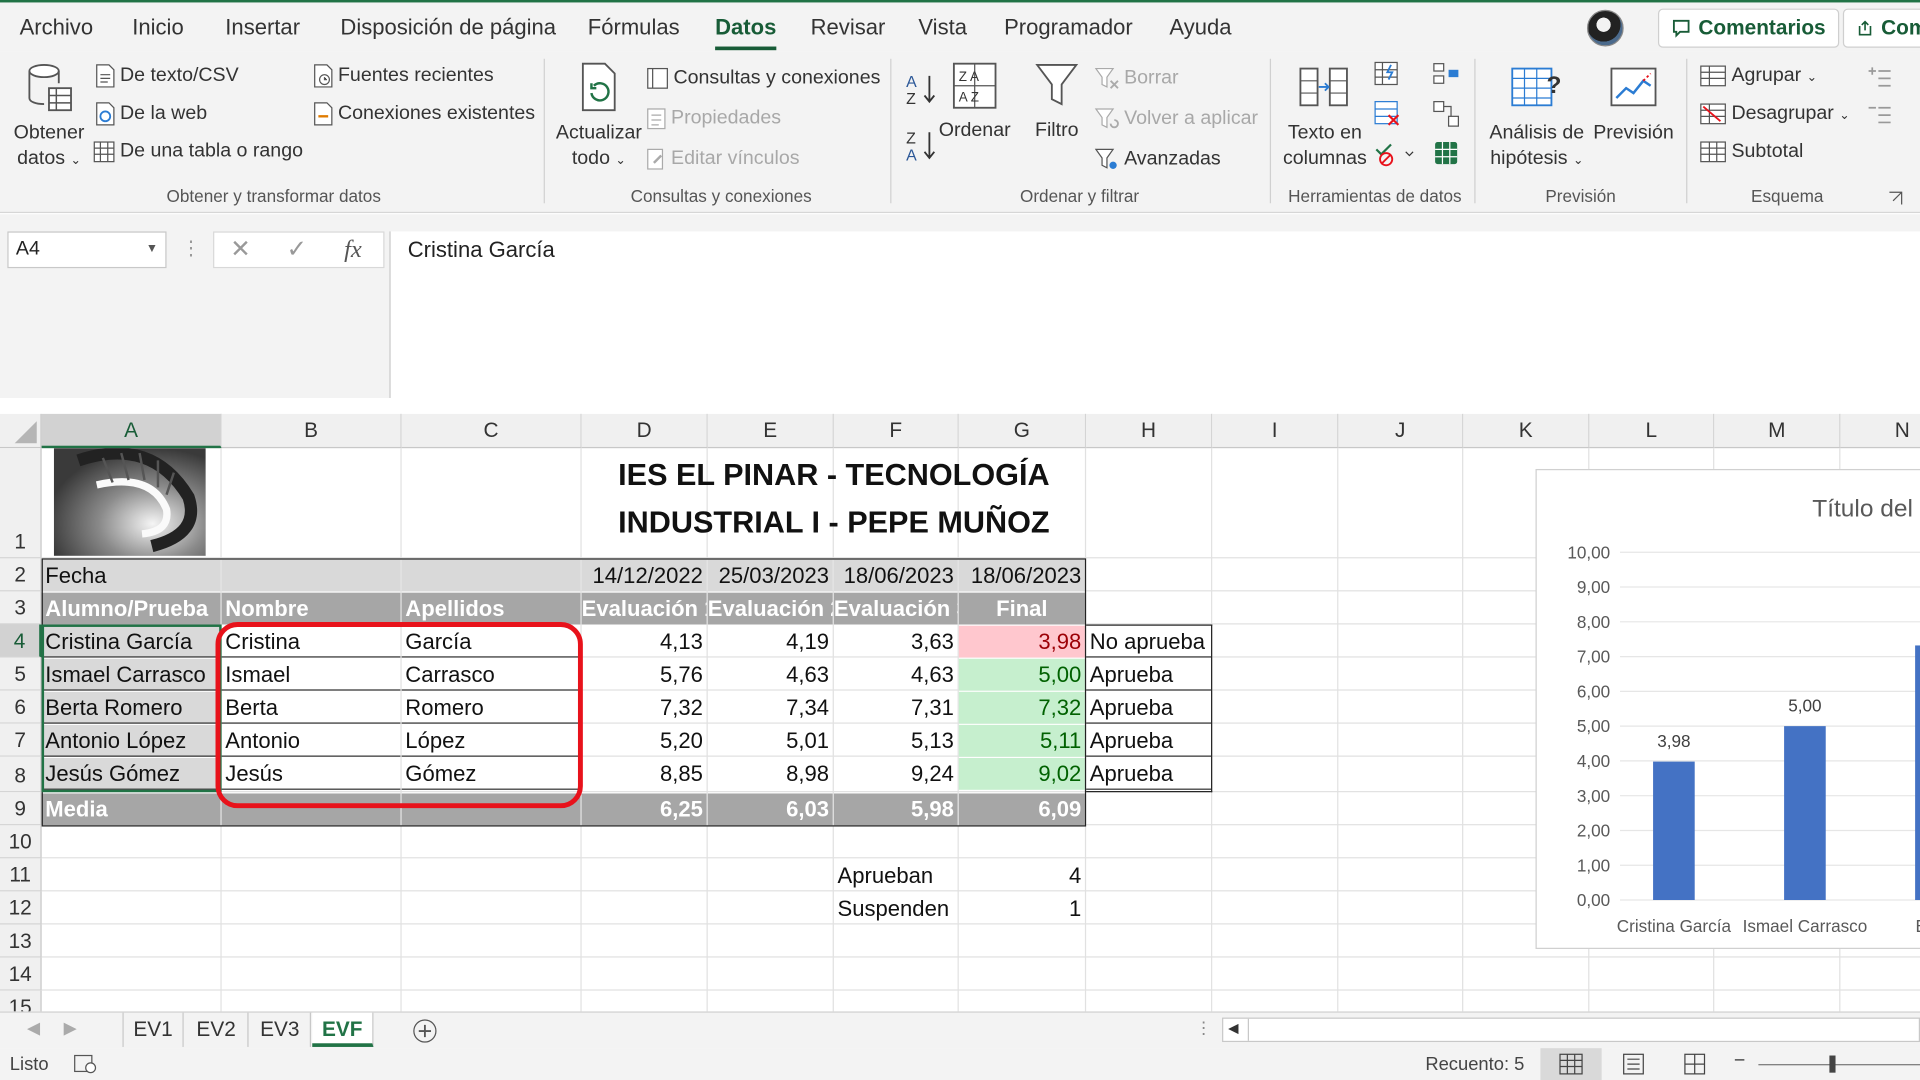  What do you see at coordinates (491, 608) in the screenshot?
I see `cell-c3: Apellidos` at bounding box center [491, 608].